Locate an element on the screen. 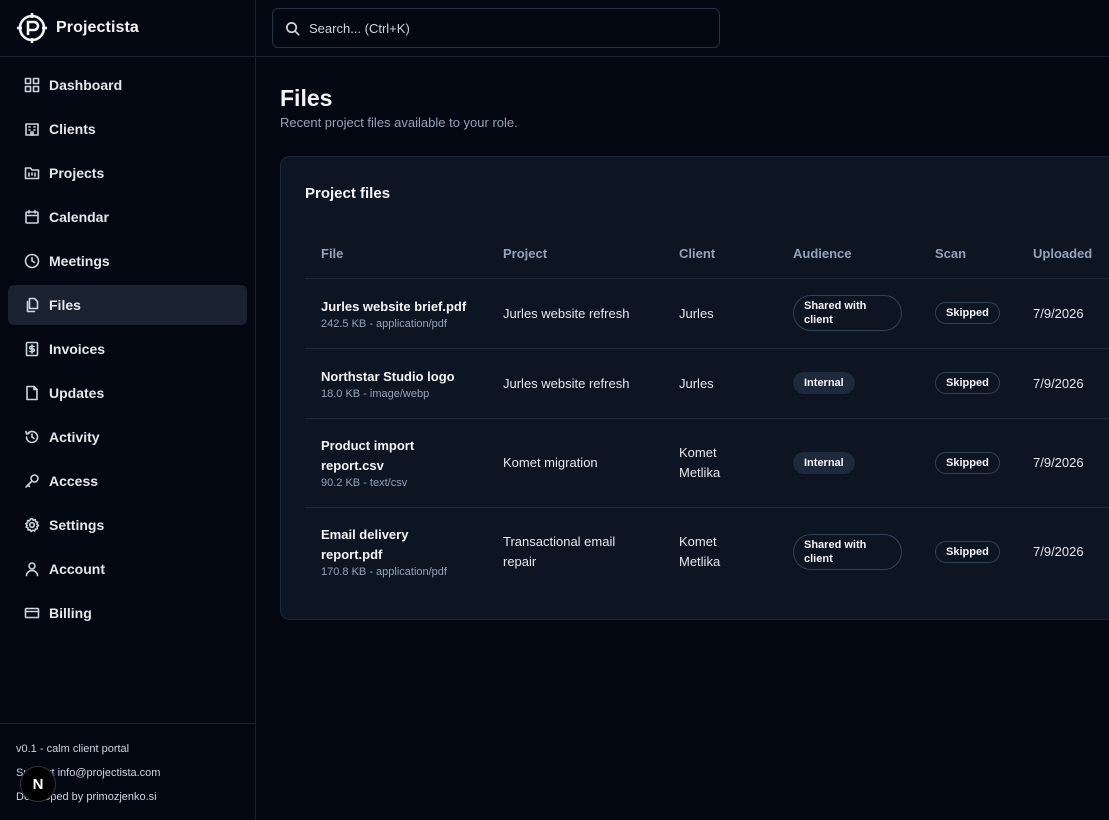 The image size is (1109, 820). n-badge: N is located at coordinates (38, 784).